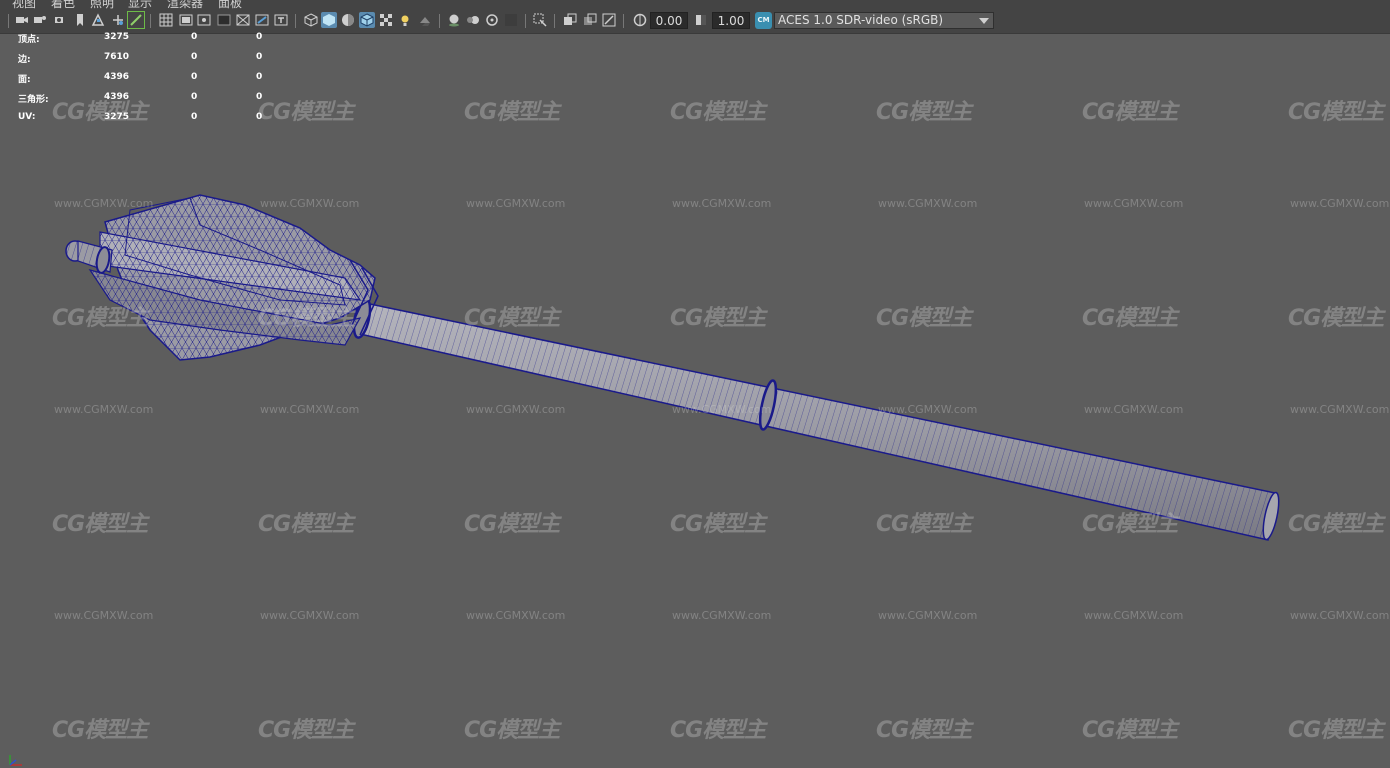  I want to click on multisample-aa-icon, so click(492, 20).